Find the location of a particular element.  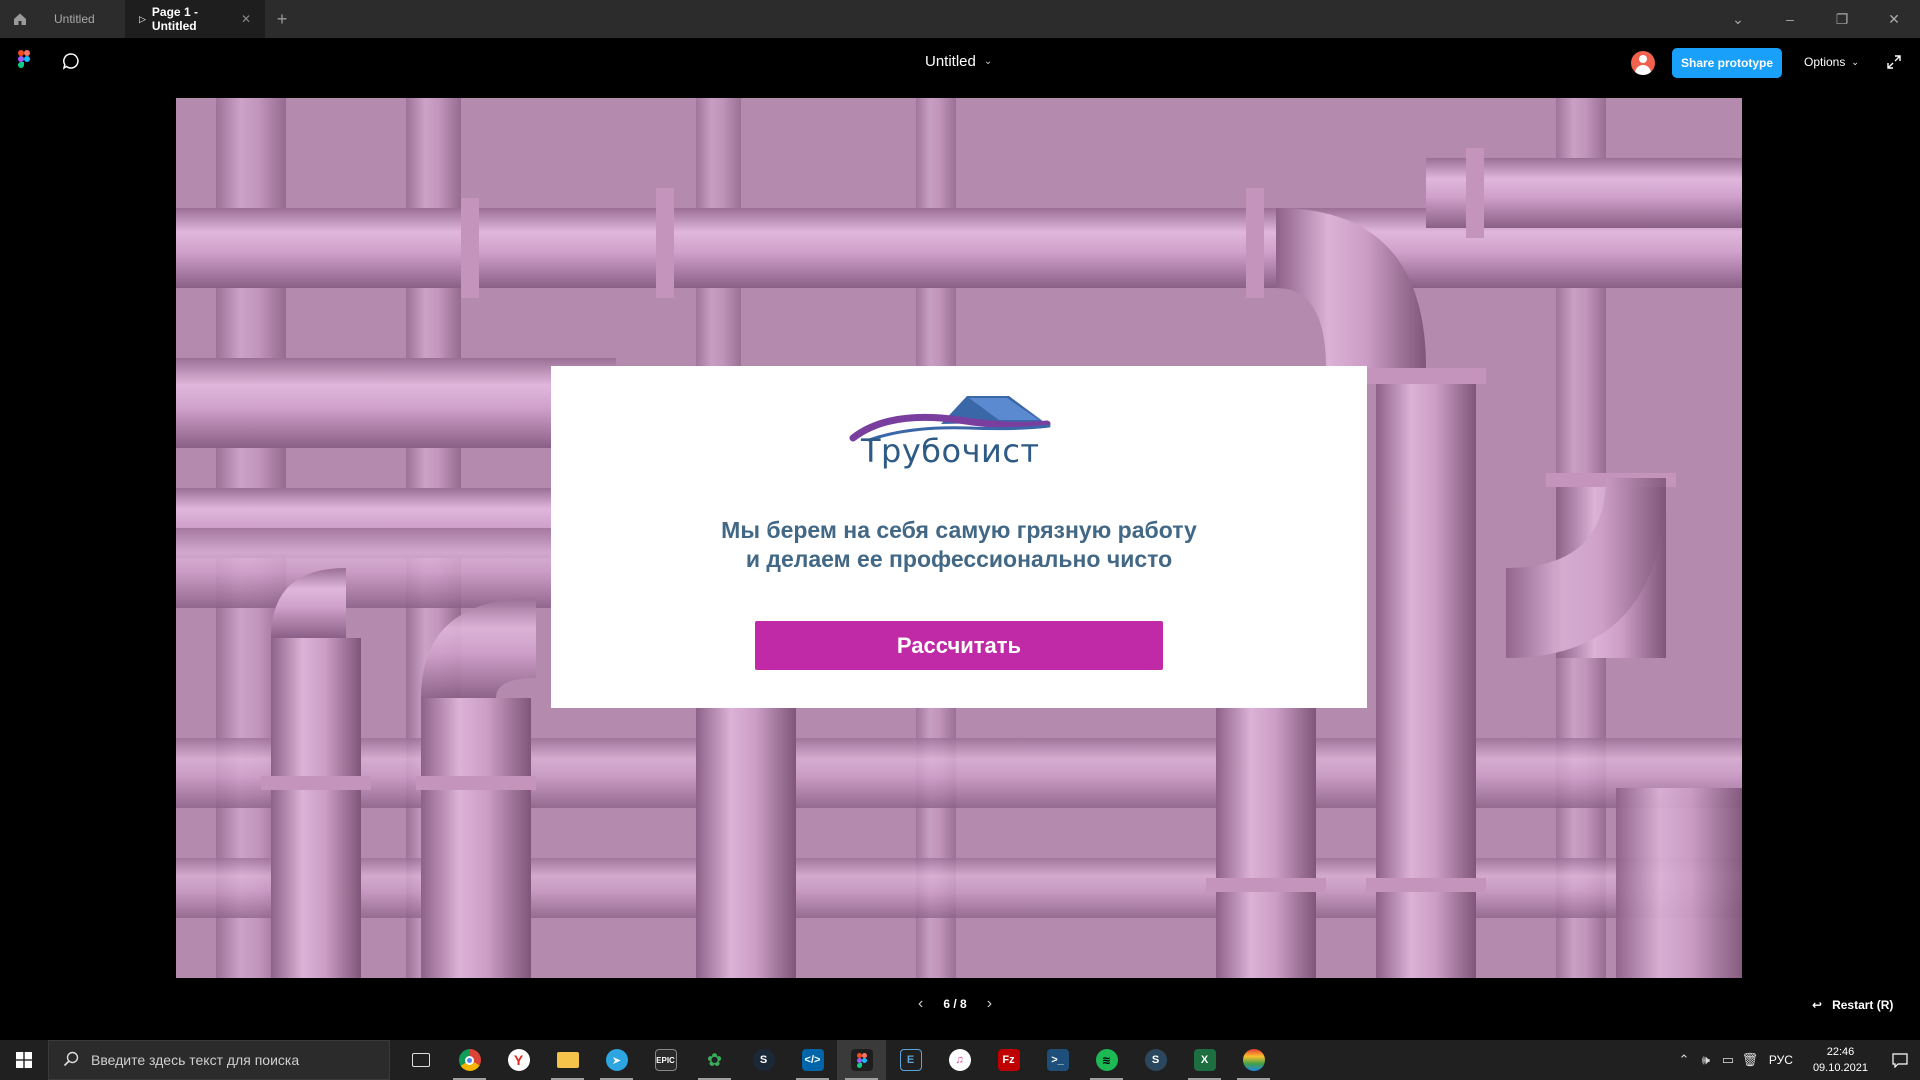

taskbar-search-input: Введите здесь текст для поиска is located at coordinates (219, 1060).